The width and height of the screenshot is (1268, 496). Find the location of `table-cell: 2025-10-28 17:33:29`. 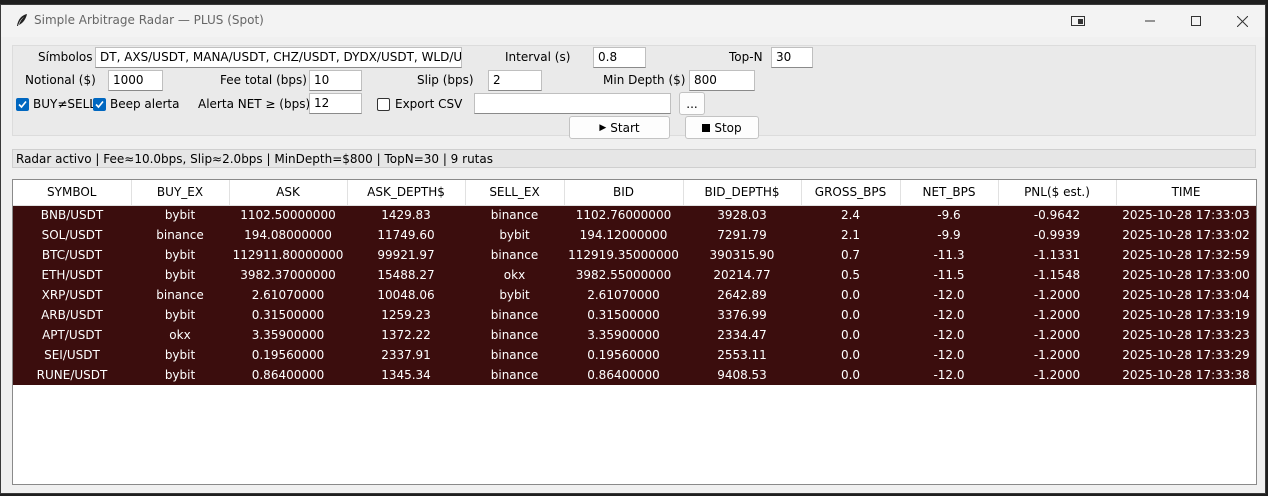

table-cell: 2025-10-28 17:33:29 is located at coordinates (1186, 355).